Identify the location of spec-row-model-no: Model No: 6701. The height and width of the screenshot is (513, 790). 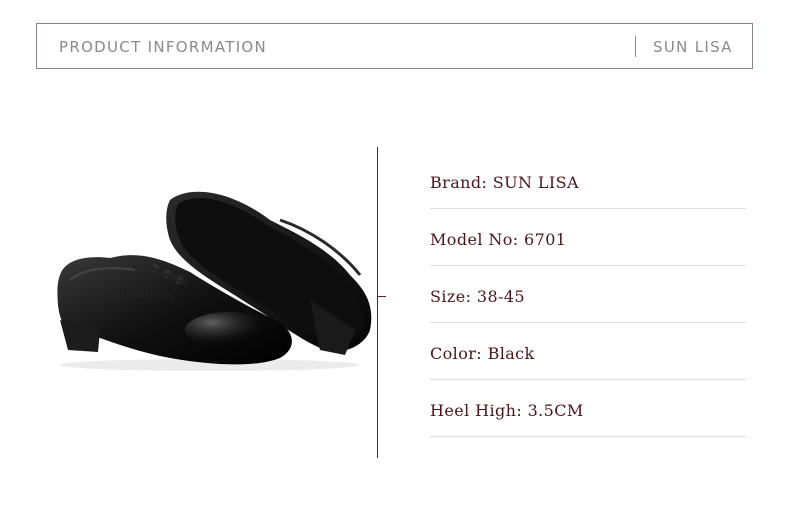
(588, 237).